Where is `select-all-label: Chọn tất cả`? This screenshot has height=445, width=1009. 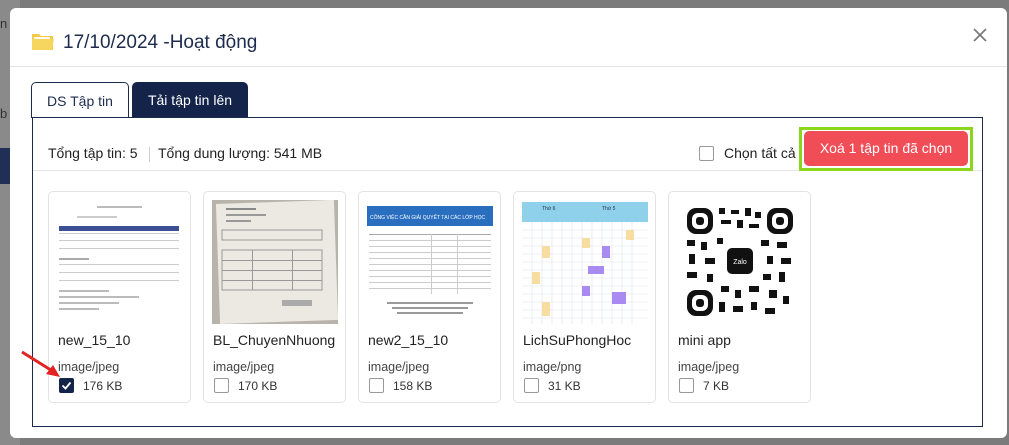 select-all-label: Chọn tất cả is located at coordinates (760, 153).